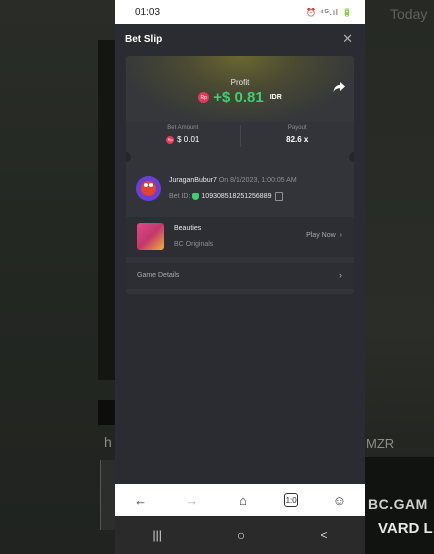 This screenshot has height=554, width=434. Describe the element at coordinates (240, 12) in the screenshot. I see `status-bar: 01:03 ⏰ ⁴ᴳ.ıl 🔋` at that location.